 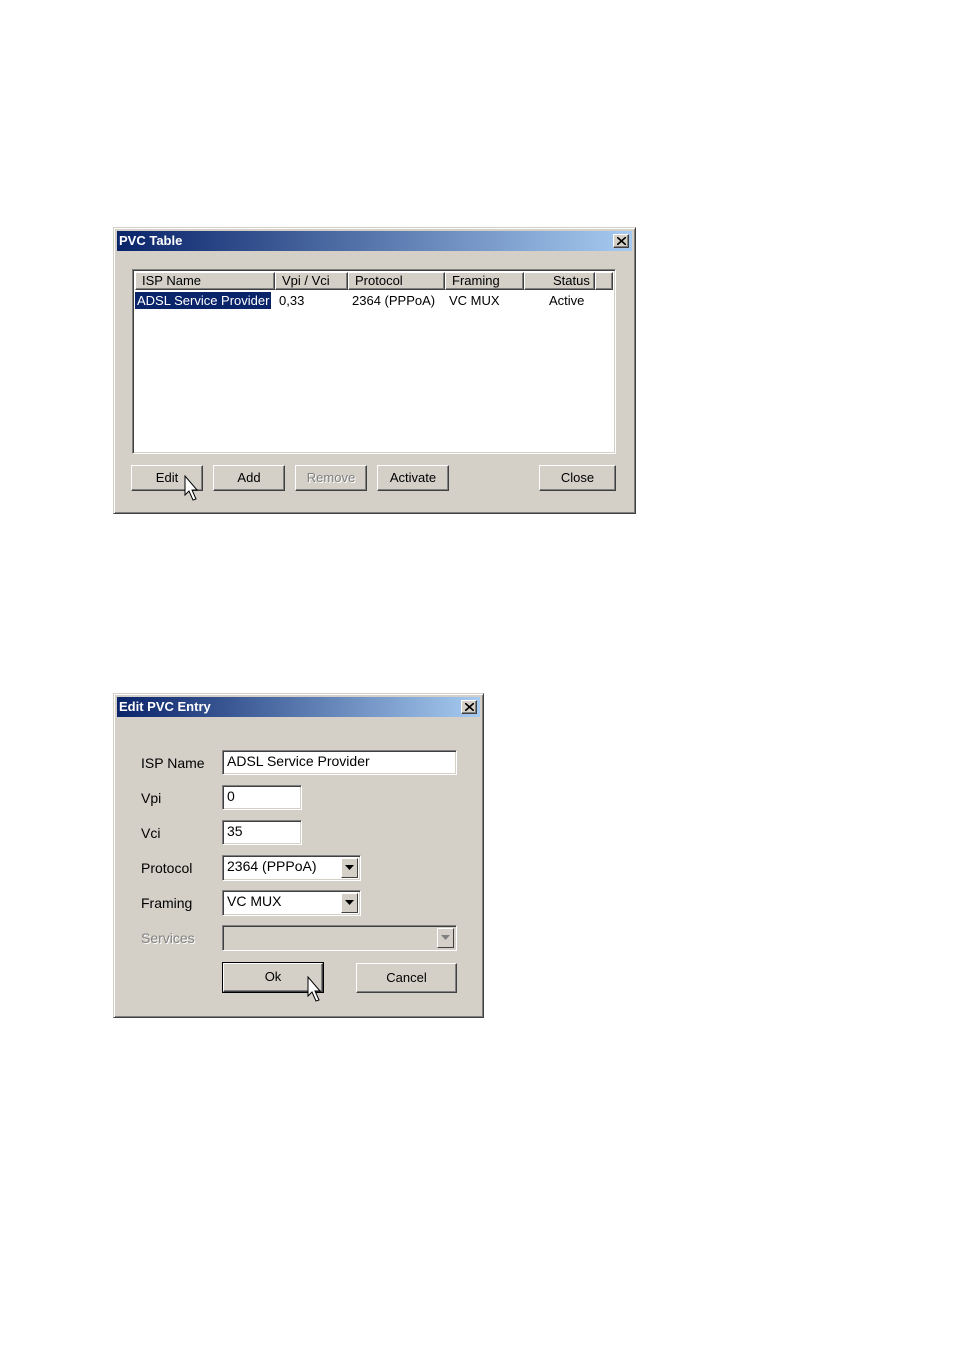 I want to click on cell-protocol: 2364 (PPPoA), so click(x=394, y=300).